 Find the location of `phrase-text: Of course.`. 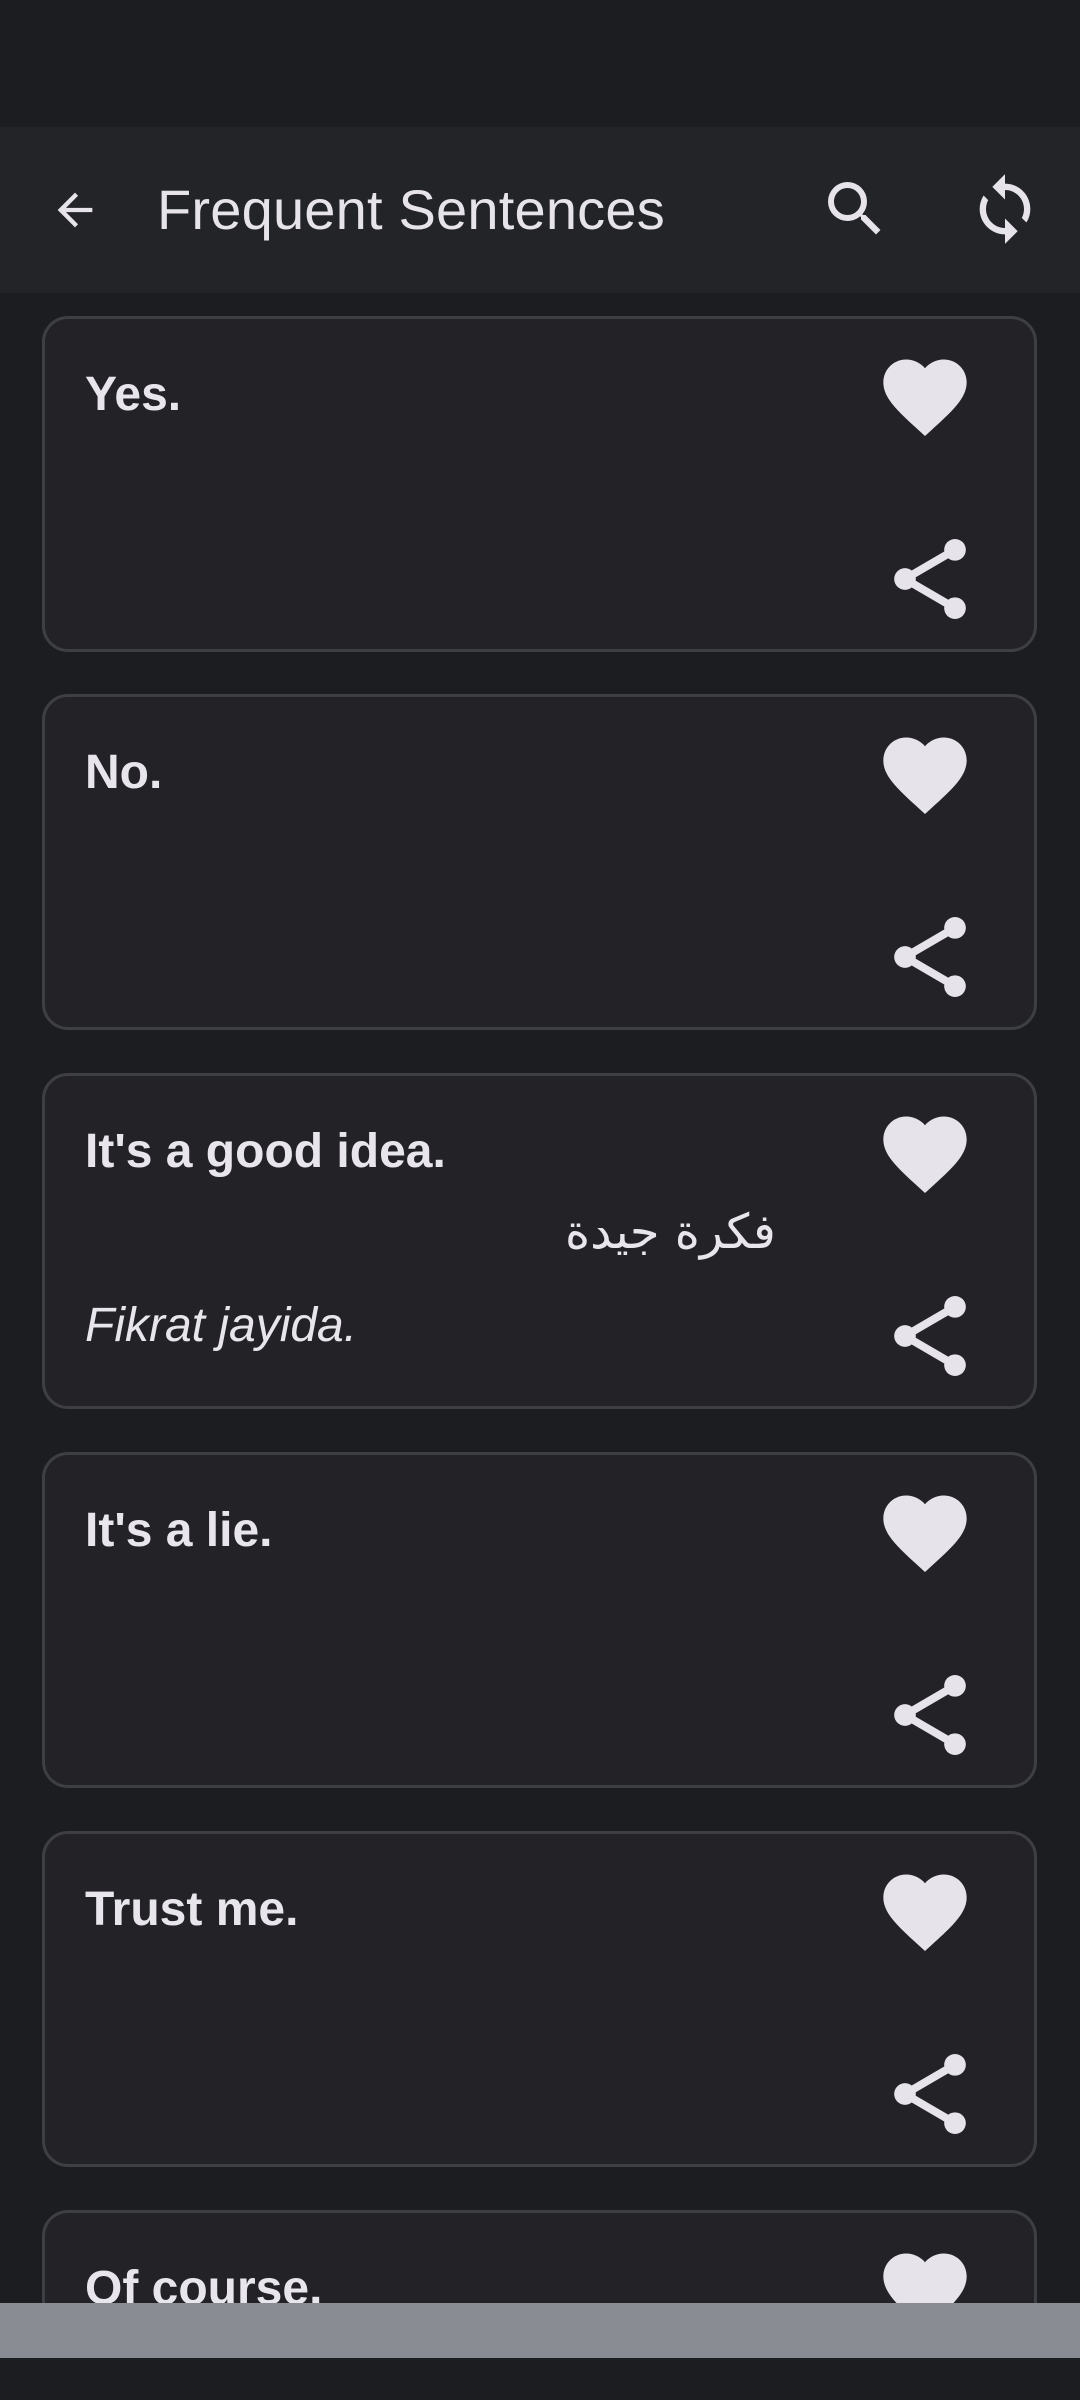

phrase-text: Of course. is located at coordinates (204, 2282).